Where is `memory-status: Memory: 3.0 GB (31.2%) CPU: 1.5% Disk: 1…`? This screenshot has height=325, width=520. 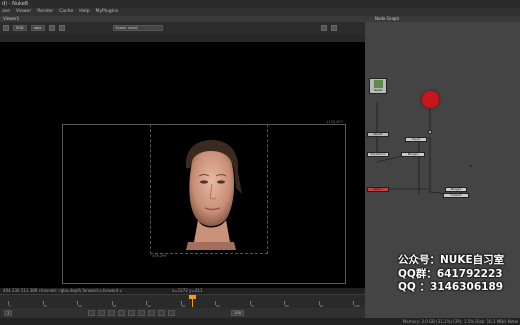 memory-status: Memory: 3.0 GB (31.2%) CPU: 1.5% Disk: 1… is located at coordinates (460, 321).